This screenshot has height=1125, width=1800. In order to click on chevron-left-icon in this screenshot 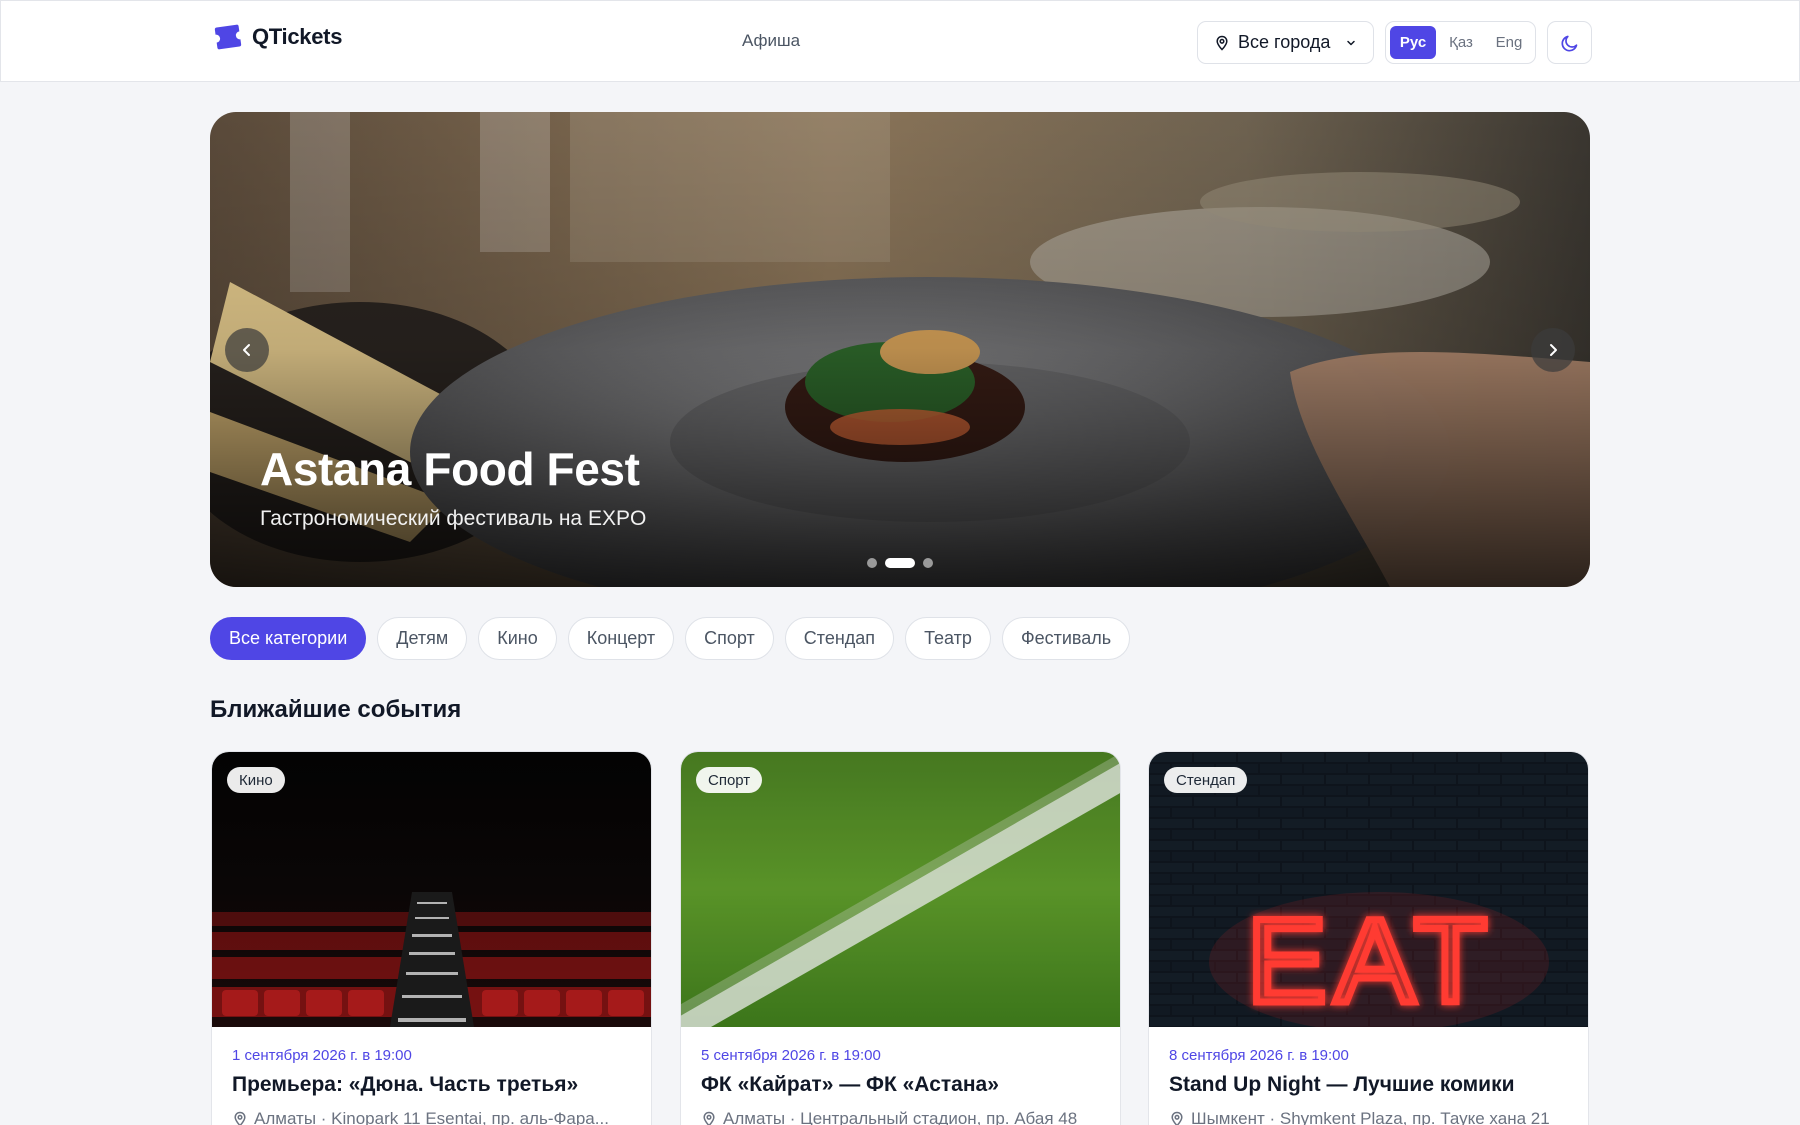, I will do `click(246, 350)`.